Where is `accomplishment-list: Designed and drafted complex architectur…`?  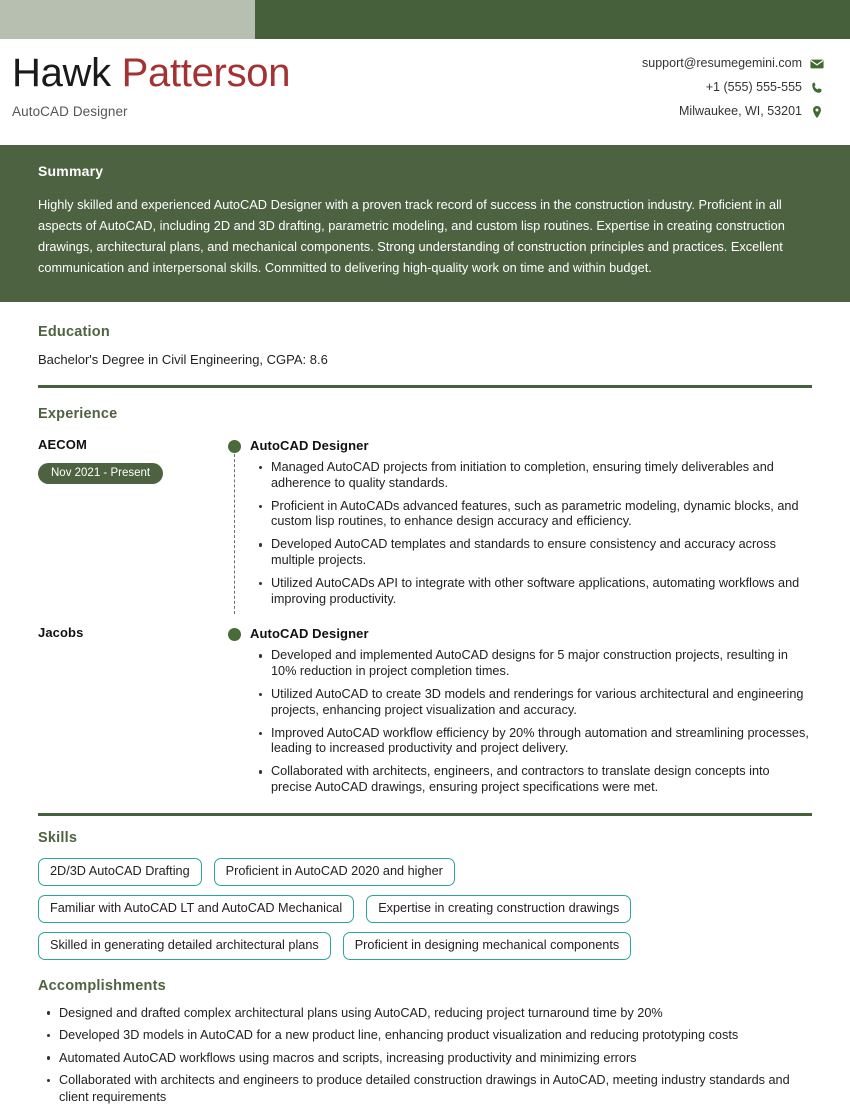 accomplishment-list: Designed and drafted complex architectur… is located at coordinates (425, 1055).